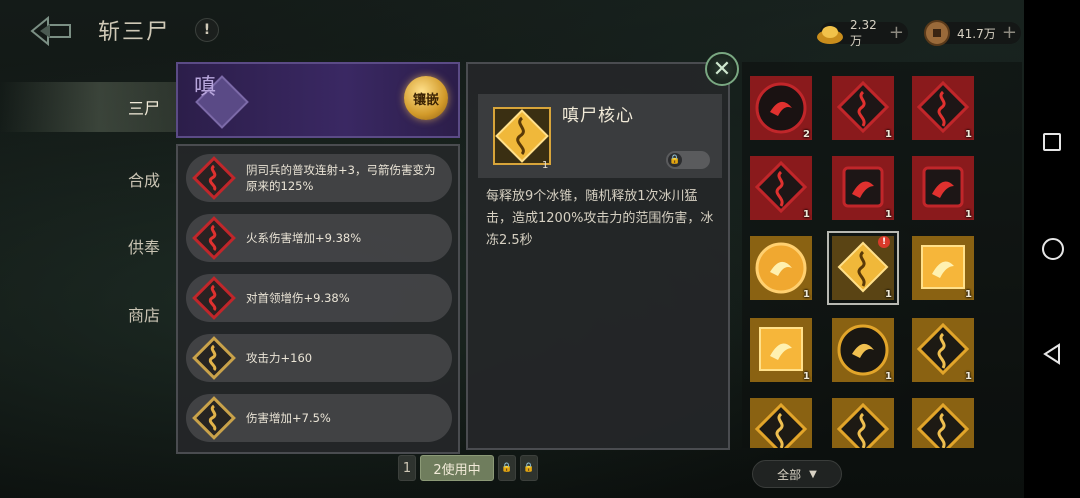  Describe the element at coordinates (1052, 354) in the screenshot. I see `back-nav-icon` at that location.